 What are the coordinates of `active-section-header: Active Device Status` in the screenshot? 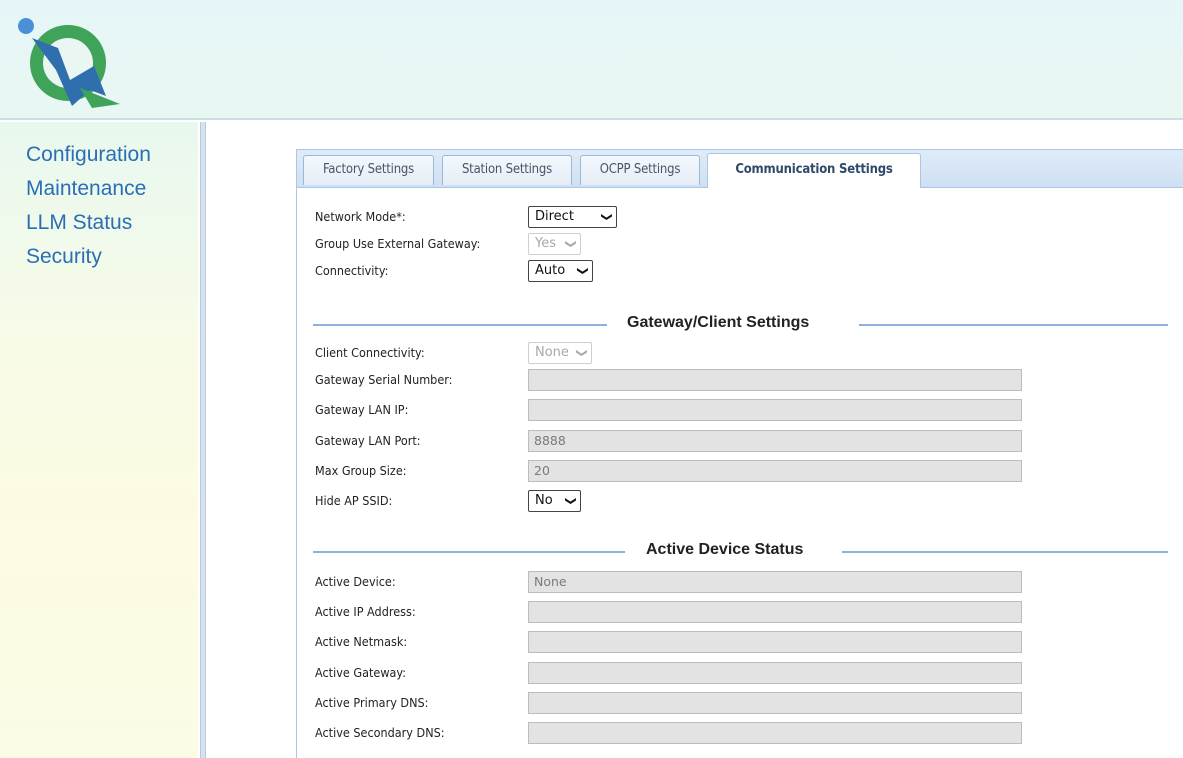 It's located at (740, 552).